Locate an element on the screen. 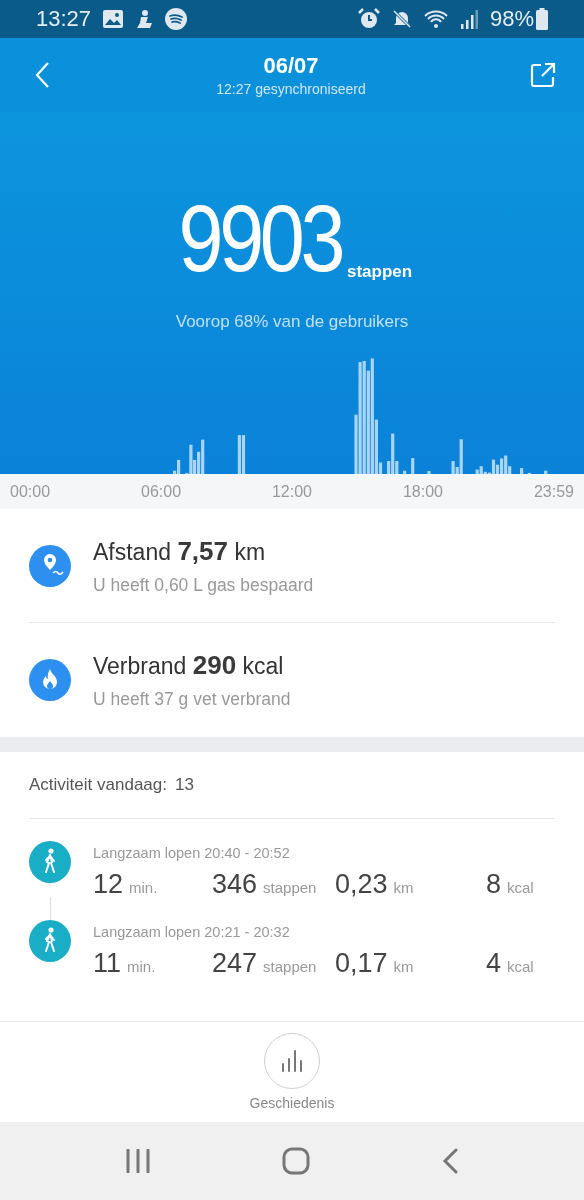 The height and width of the screenshot is (1200, 584). step-unit: stappen is located at coordinates (379, 272).